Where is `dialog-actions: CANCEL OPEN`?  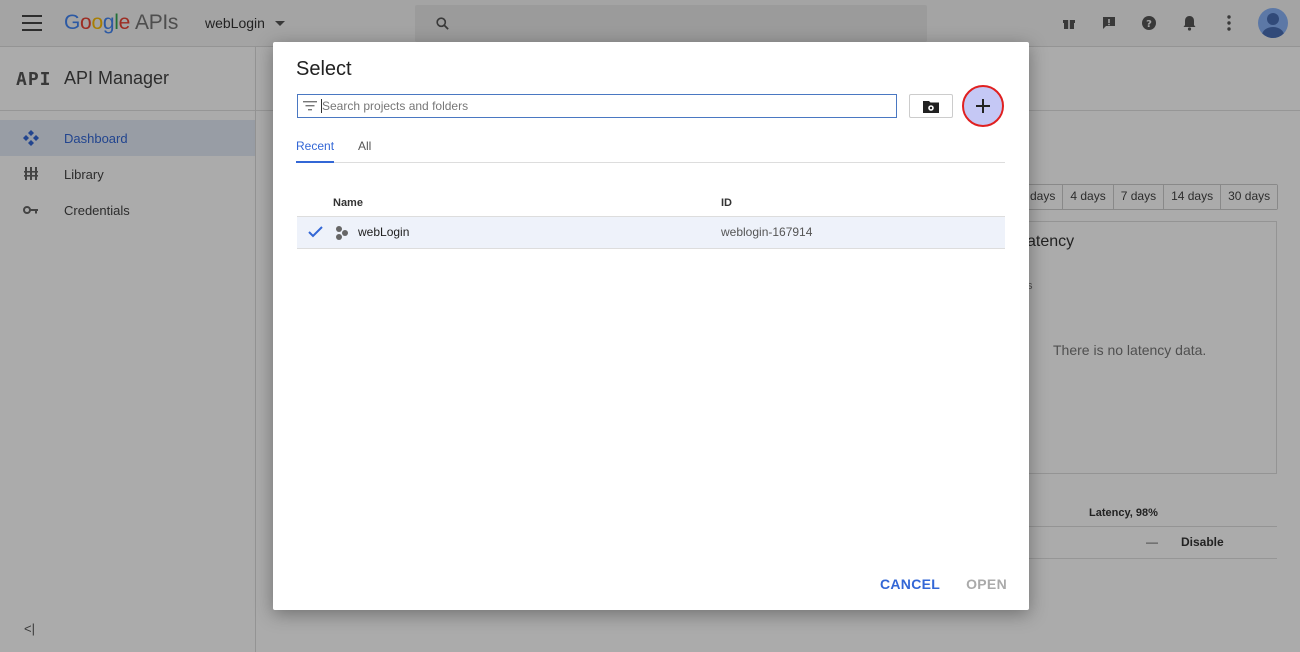 dialog-actions: CANCEL OPEN is located at coordinates (943, 584).